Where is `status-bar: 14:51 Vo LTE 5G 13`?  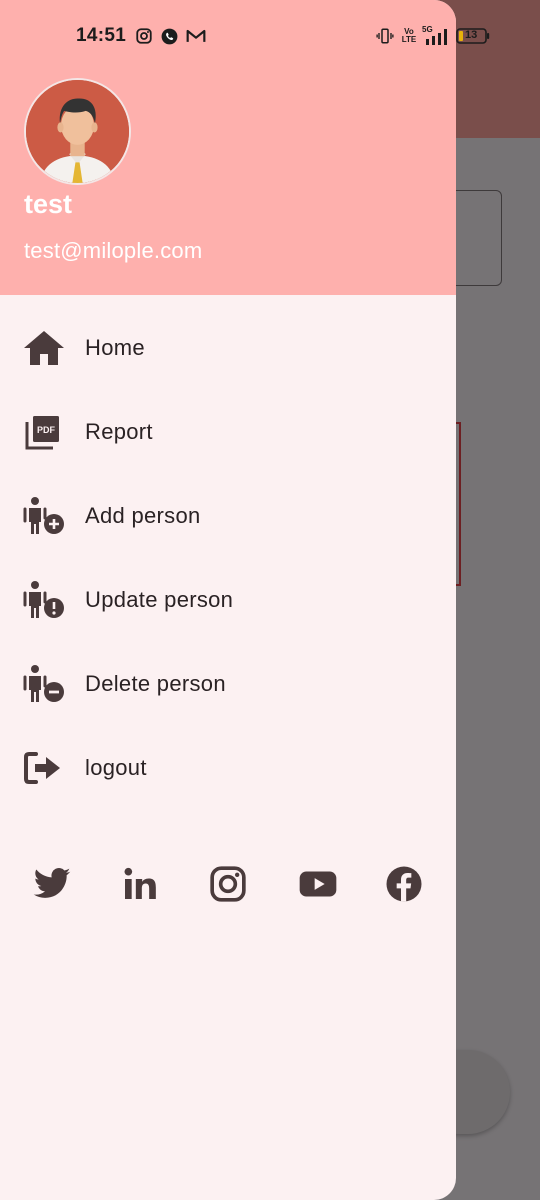
status-bar: 14:51 Vo LTE 5G 13 is located at coordinates (270, 36).